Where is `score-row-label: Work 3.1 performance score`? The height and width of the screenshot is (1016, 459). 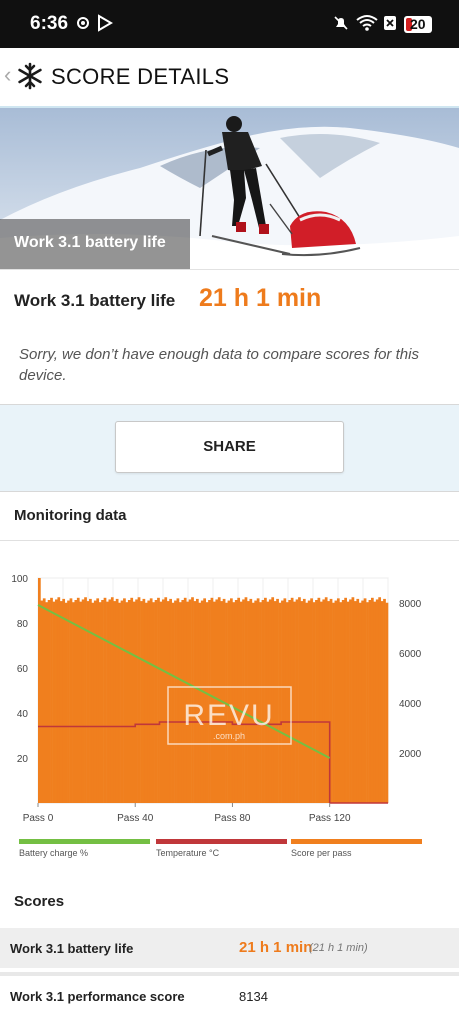 score-row-label: Work 3.1 performance score is located at coordinates (97, 996).